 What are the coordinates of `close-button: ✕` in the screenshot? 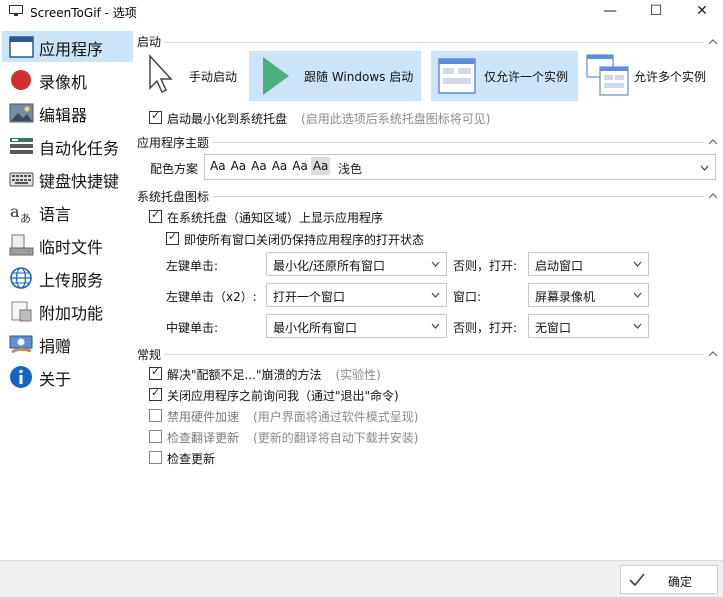 It's located at (702, 12).